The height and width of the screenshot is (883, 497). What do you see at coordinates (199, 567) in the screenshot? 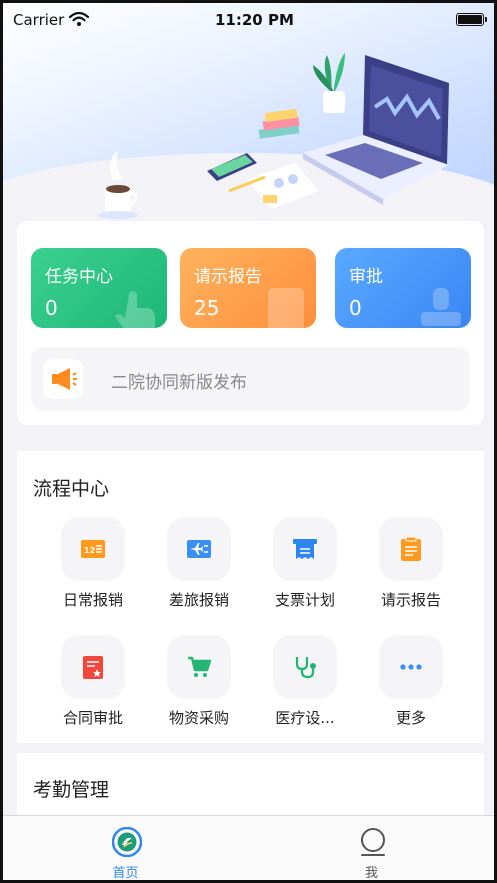
I see `travel-expense-button: 差旅报销` at bounding box center [199, 567].